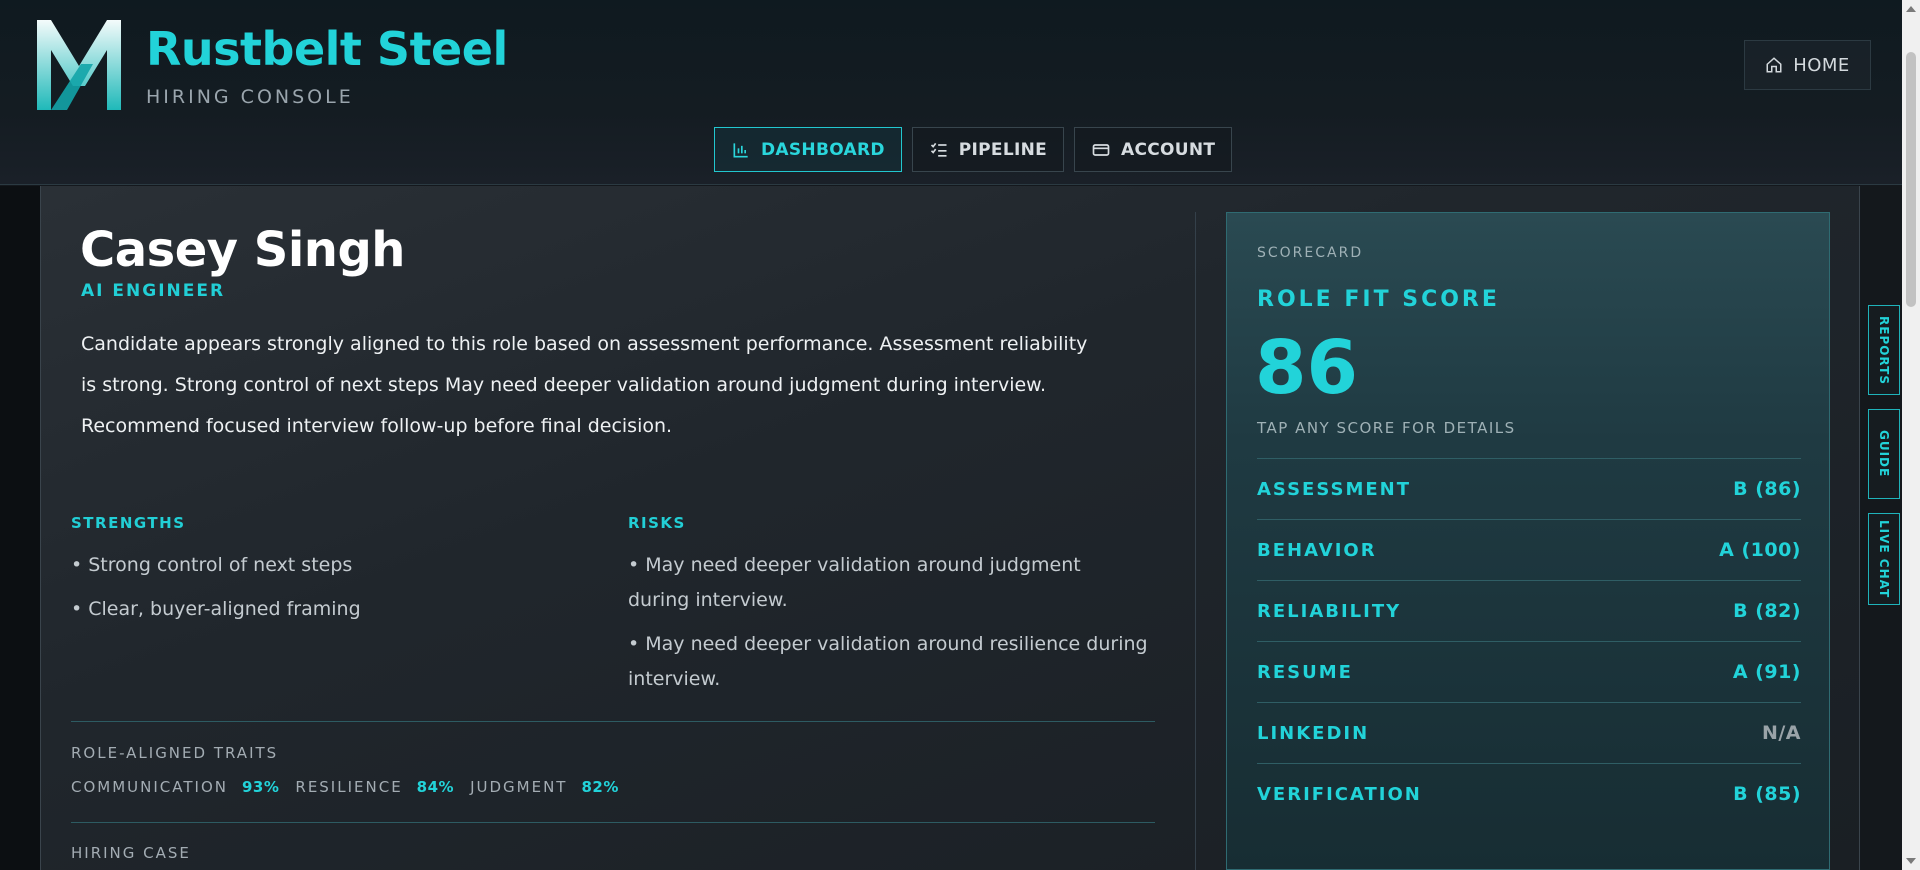 Image resolution: width=1920 pixels, height=870 pixels. Describe the element at coordinates (1767, 794) in the screenshot. I see `score-value: B (85)` at that location.